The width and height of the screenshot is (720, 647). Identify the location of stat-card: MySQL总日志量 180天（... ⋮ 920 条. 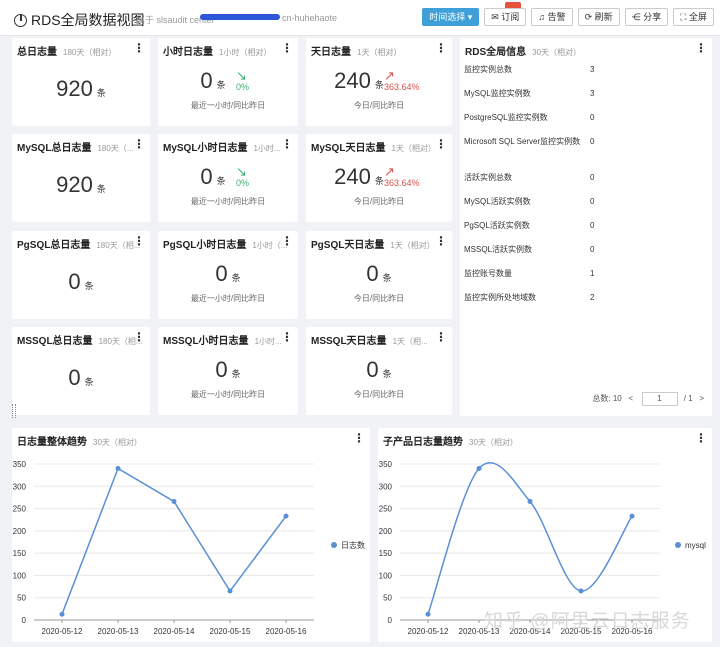
(81, 178).